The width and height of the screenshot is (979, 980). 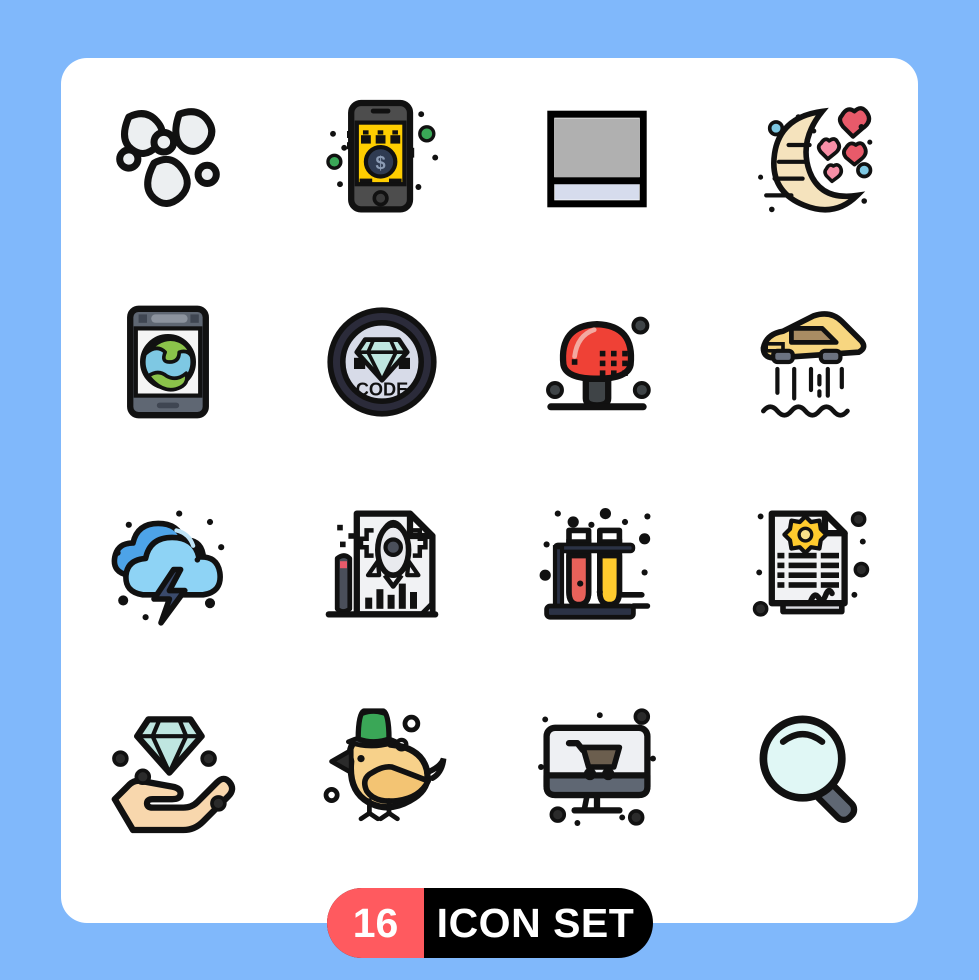 I want to click on online-shopping-icon, so click(x=597, y=767).